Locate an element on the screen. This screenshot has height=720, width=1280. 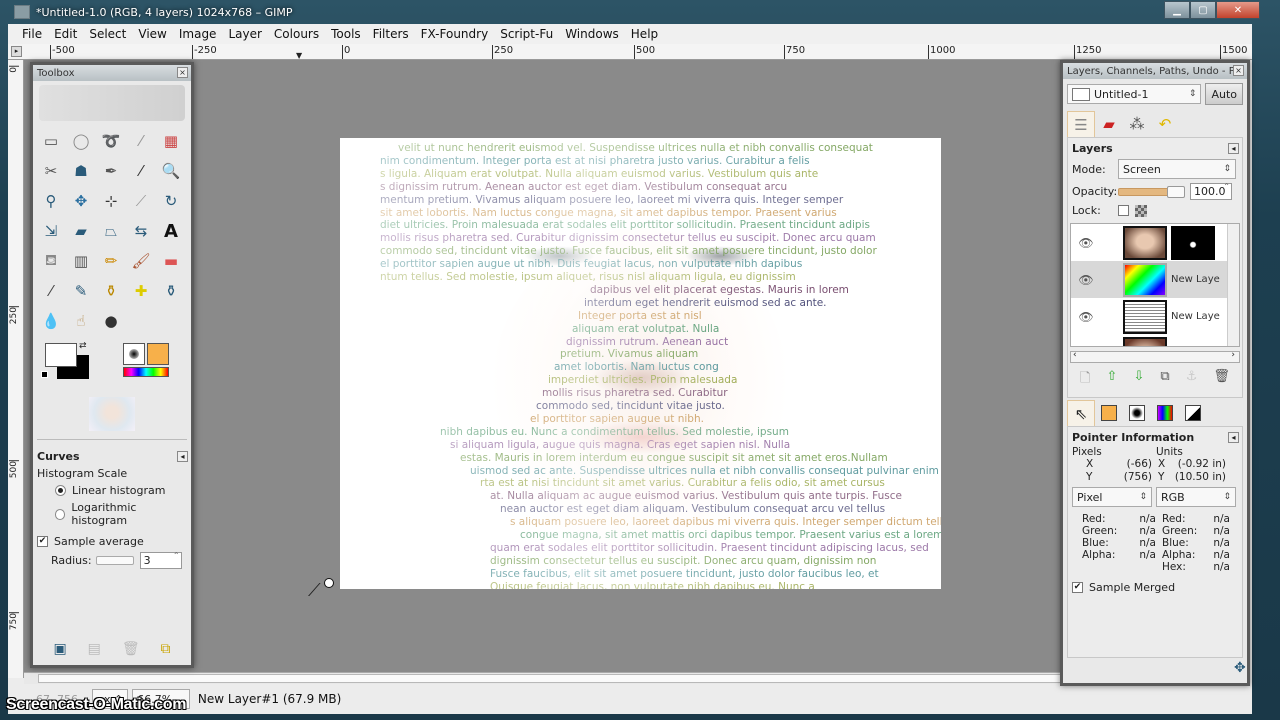
linear-radio is located at coordinates (60, 490).